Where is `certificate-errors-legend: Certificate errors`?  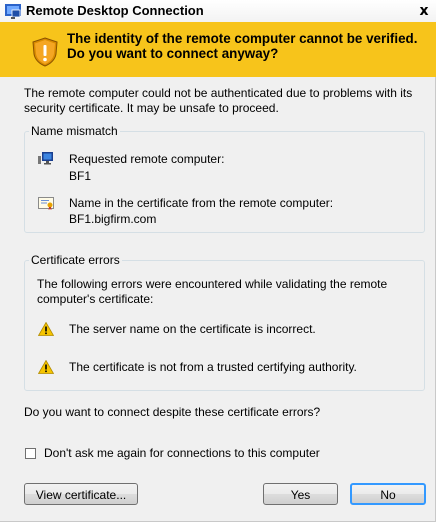
certificate-errors-legend: Certificate errors is located at coordinates (75, 260).